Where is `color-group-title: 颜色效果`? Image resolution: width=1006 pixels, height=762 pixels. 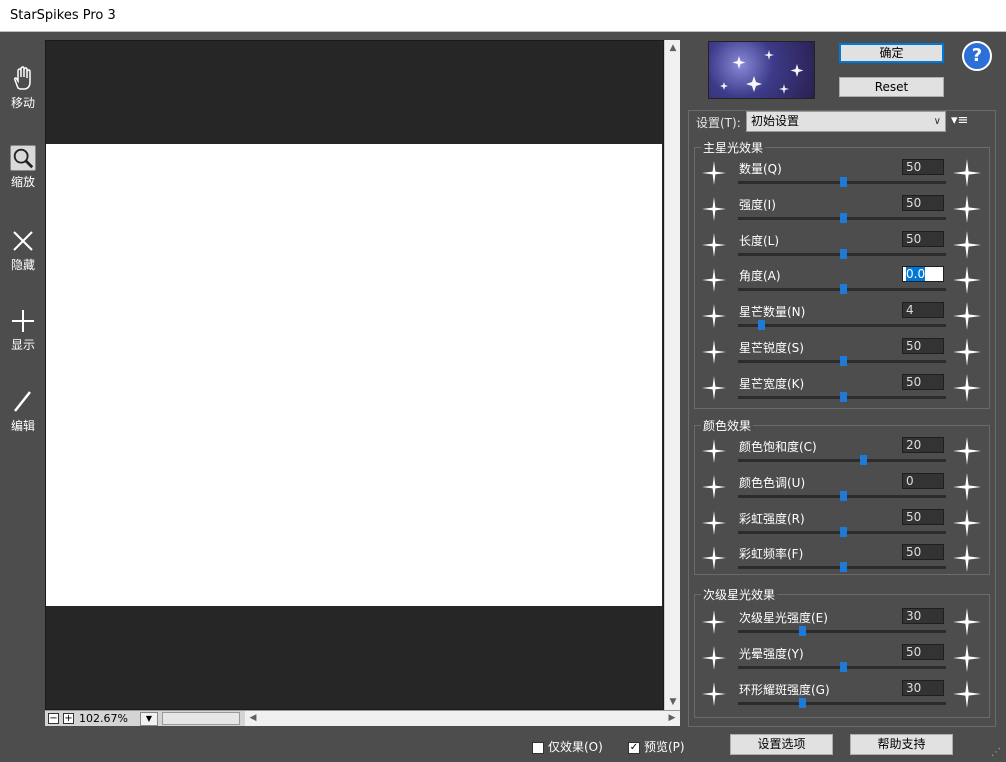 color-group-title: 颜色效果 is located at coordinates (727, 425).